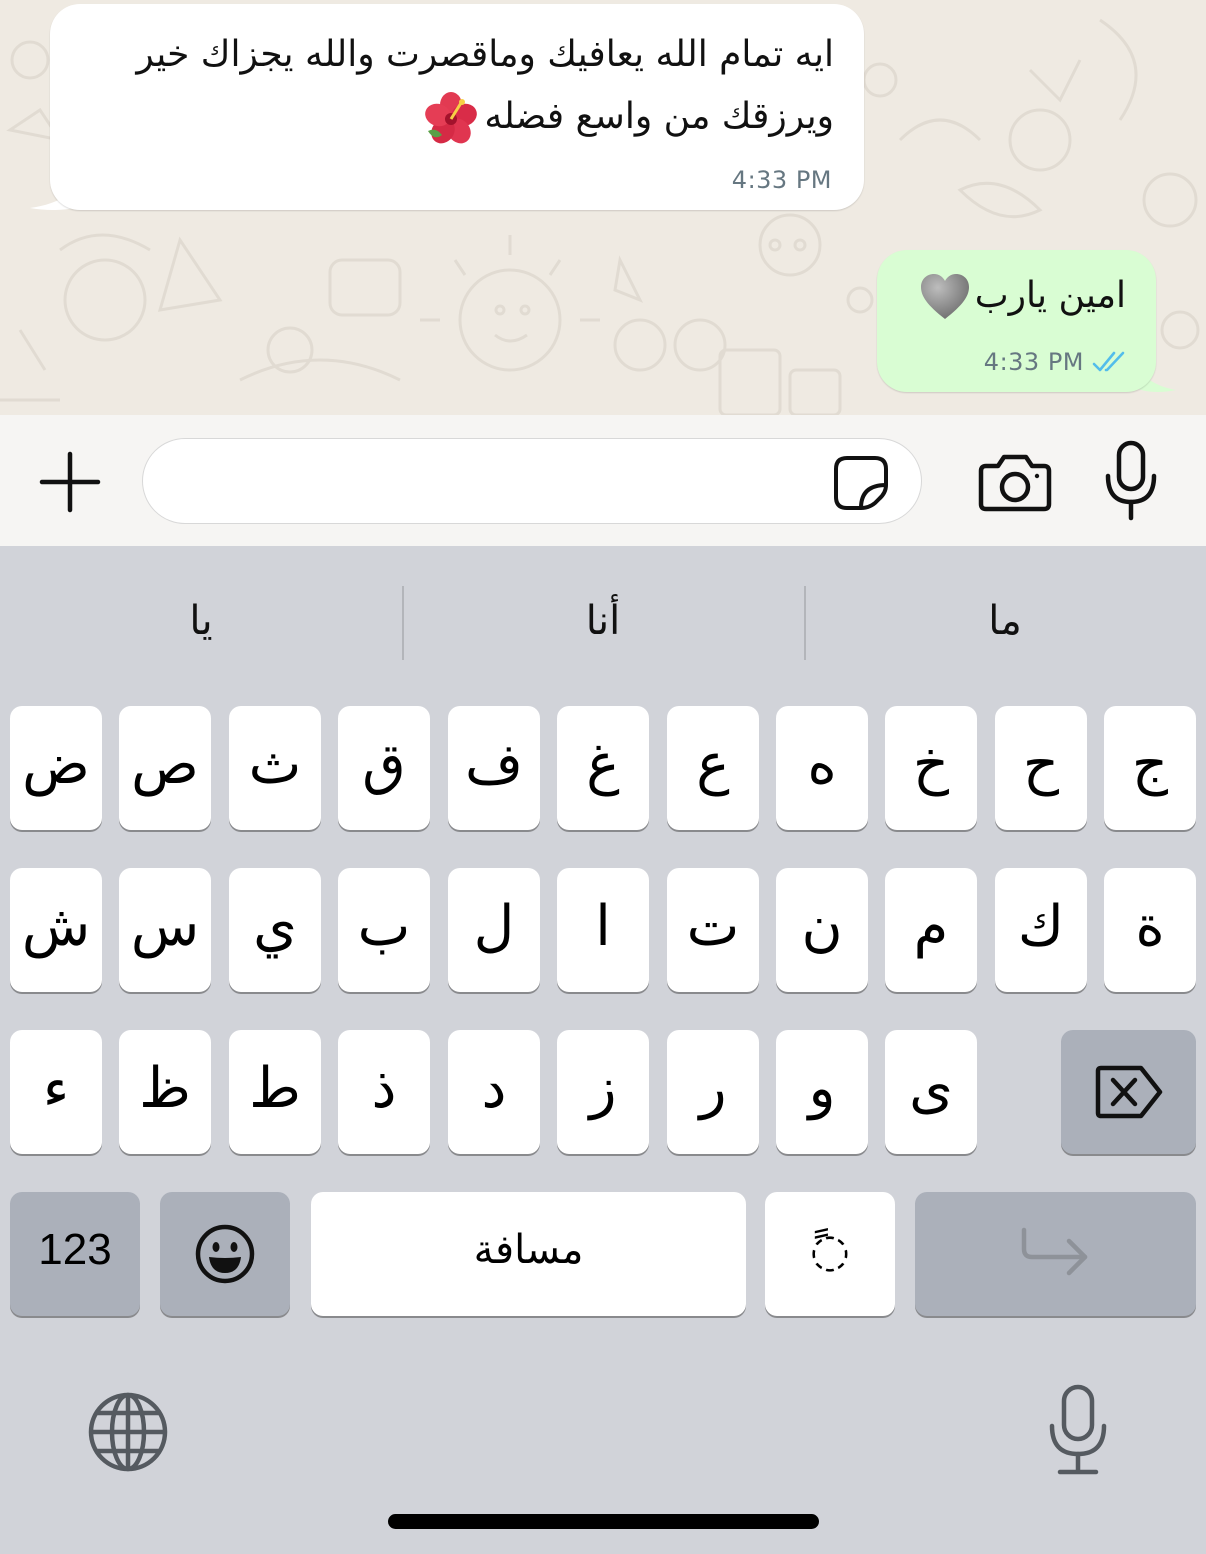  I want to click on key: ب, so click(384, 930).